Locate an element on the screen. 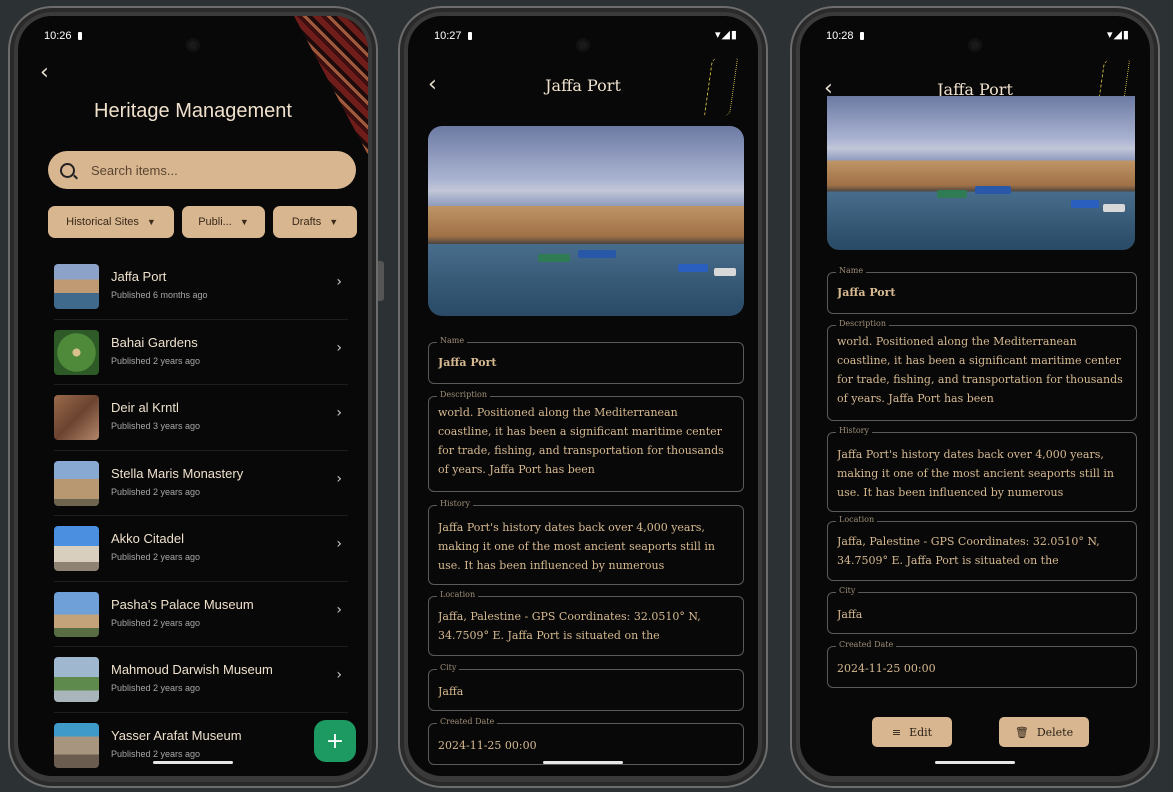  delete-button: 🗑 Delete is located at coordinates (1044, 732).